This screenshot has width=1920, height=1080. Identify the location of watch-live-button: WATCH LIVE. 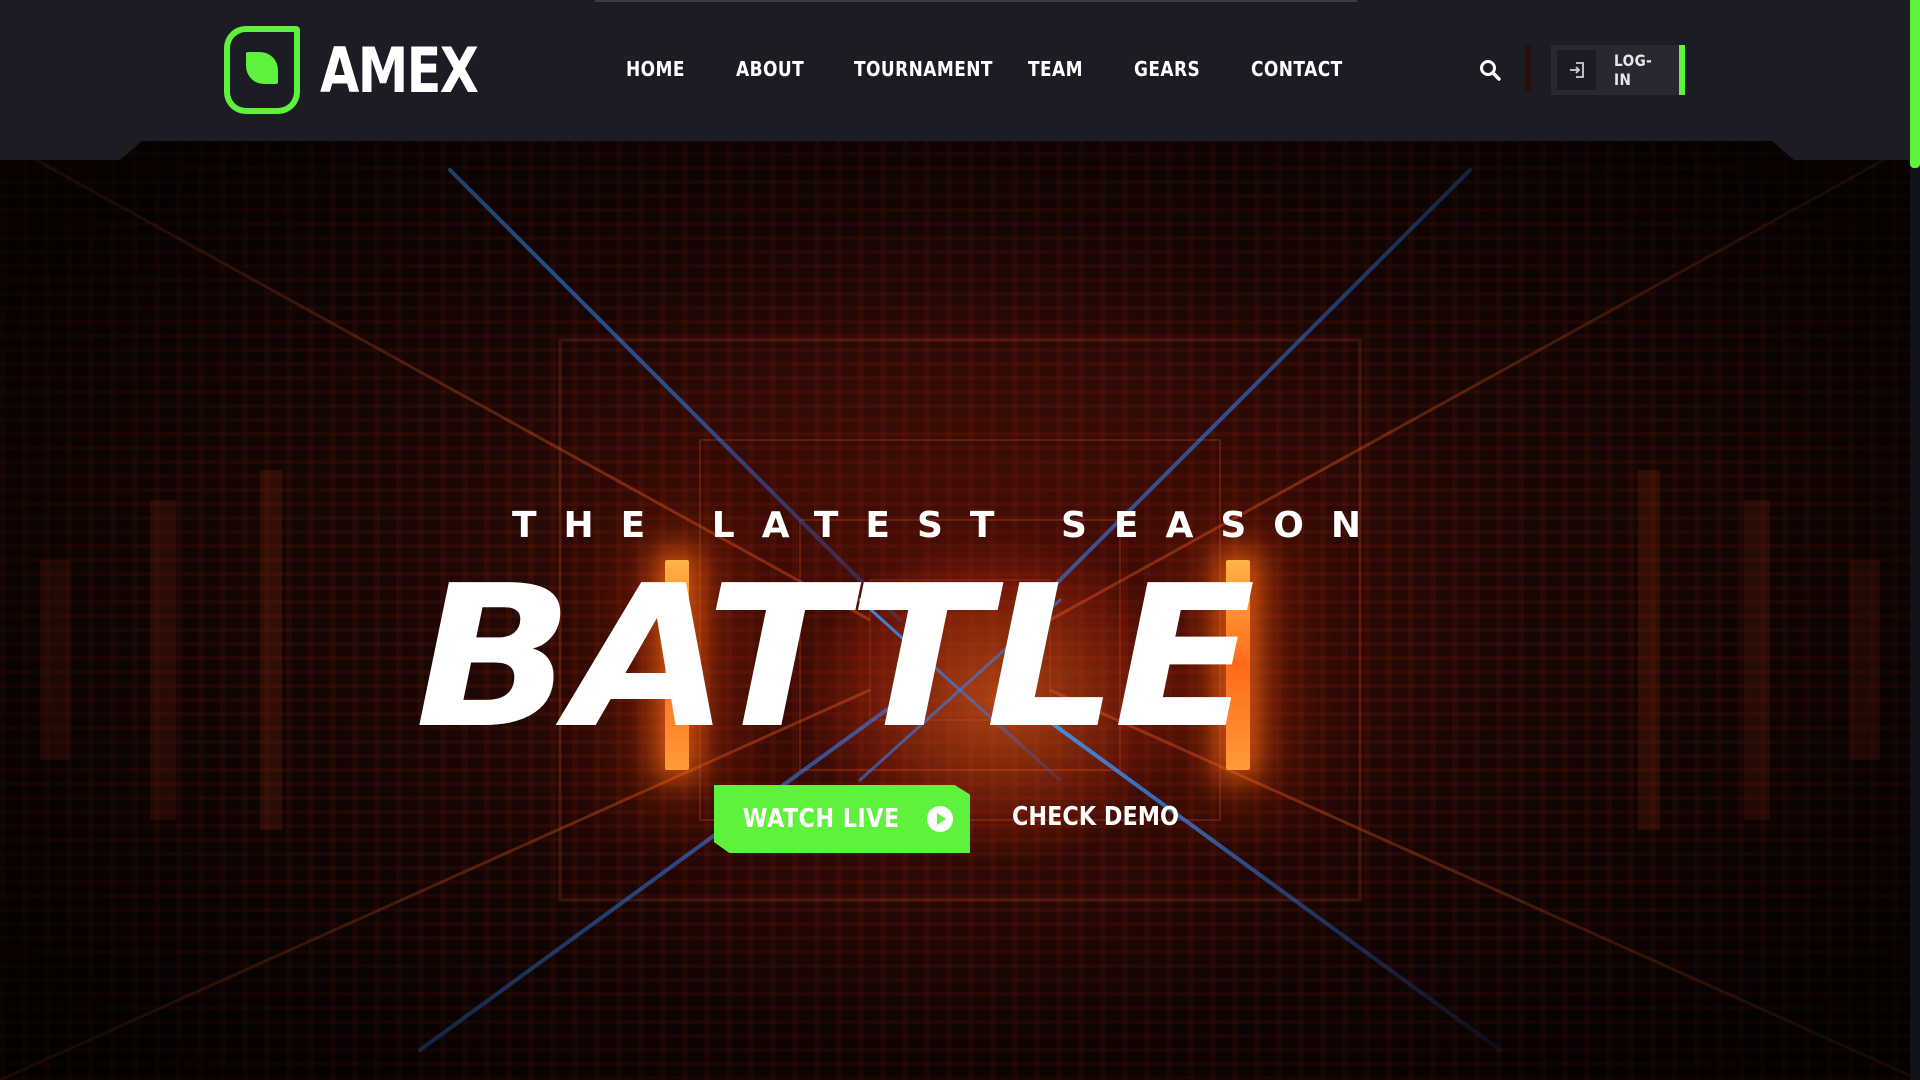
(842, 819).